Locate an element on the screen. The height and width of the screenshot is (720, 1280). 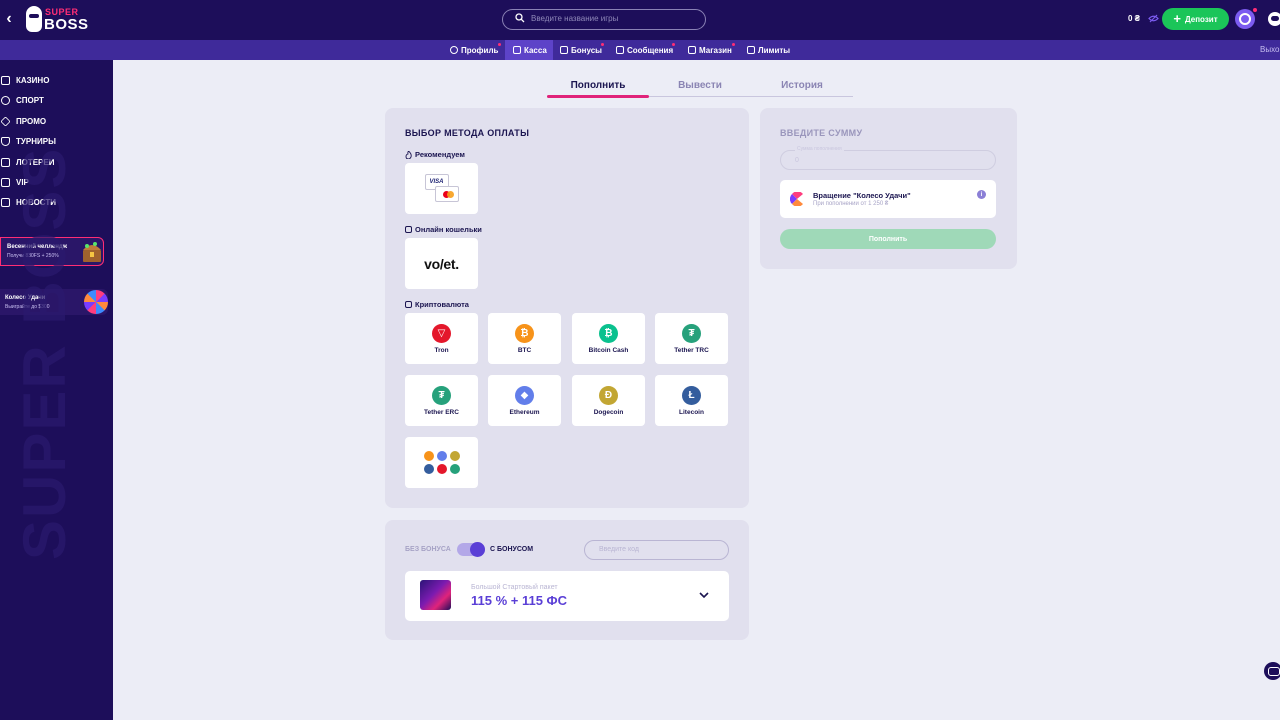
nav-item-shop: Магазин is located at coordinates (710, 50).